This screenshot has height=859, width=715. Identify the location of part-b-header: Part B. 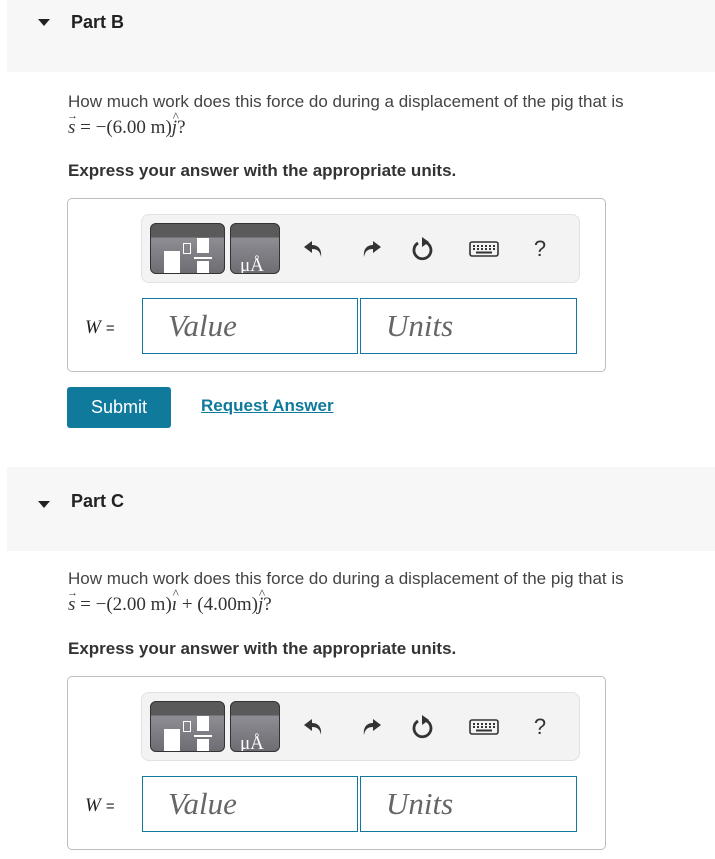
(361, 36).